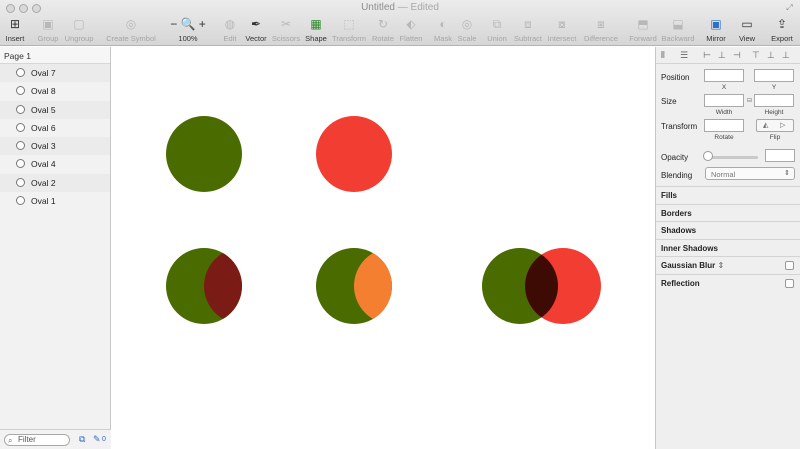 The image size is (800, 449). What do you see at coordinates (679, 230) in the screenshot?
I see `section-title: Shadows` at bounding box center [679, 230].